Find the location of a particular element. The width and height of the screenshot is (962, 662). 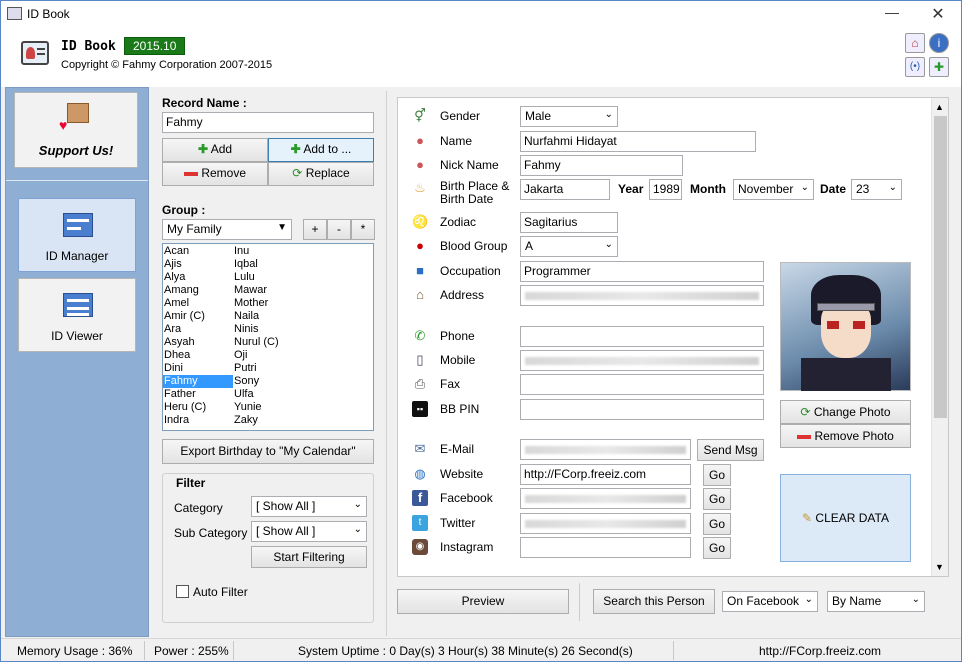

month-select: November ⌄ is located at coordinates (773, 189).